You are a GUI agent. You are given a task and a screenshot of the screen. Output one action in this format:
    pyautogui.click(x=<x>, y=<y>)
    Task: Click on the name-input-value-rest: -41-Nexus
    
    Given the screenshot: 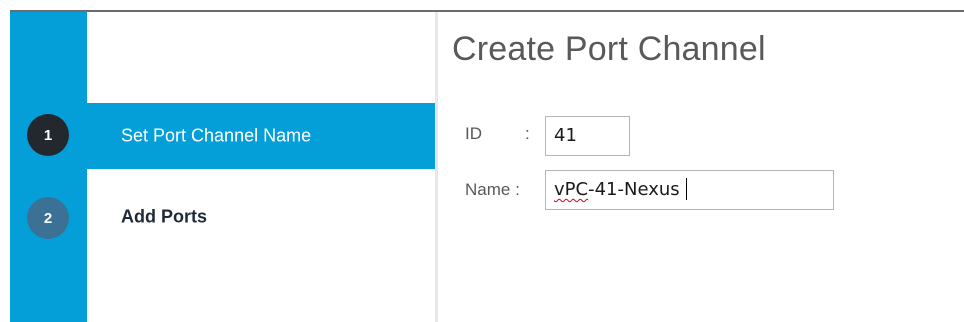 What is the action you would take?
    pyautogui.click(x=634, y=189)
    